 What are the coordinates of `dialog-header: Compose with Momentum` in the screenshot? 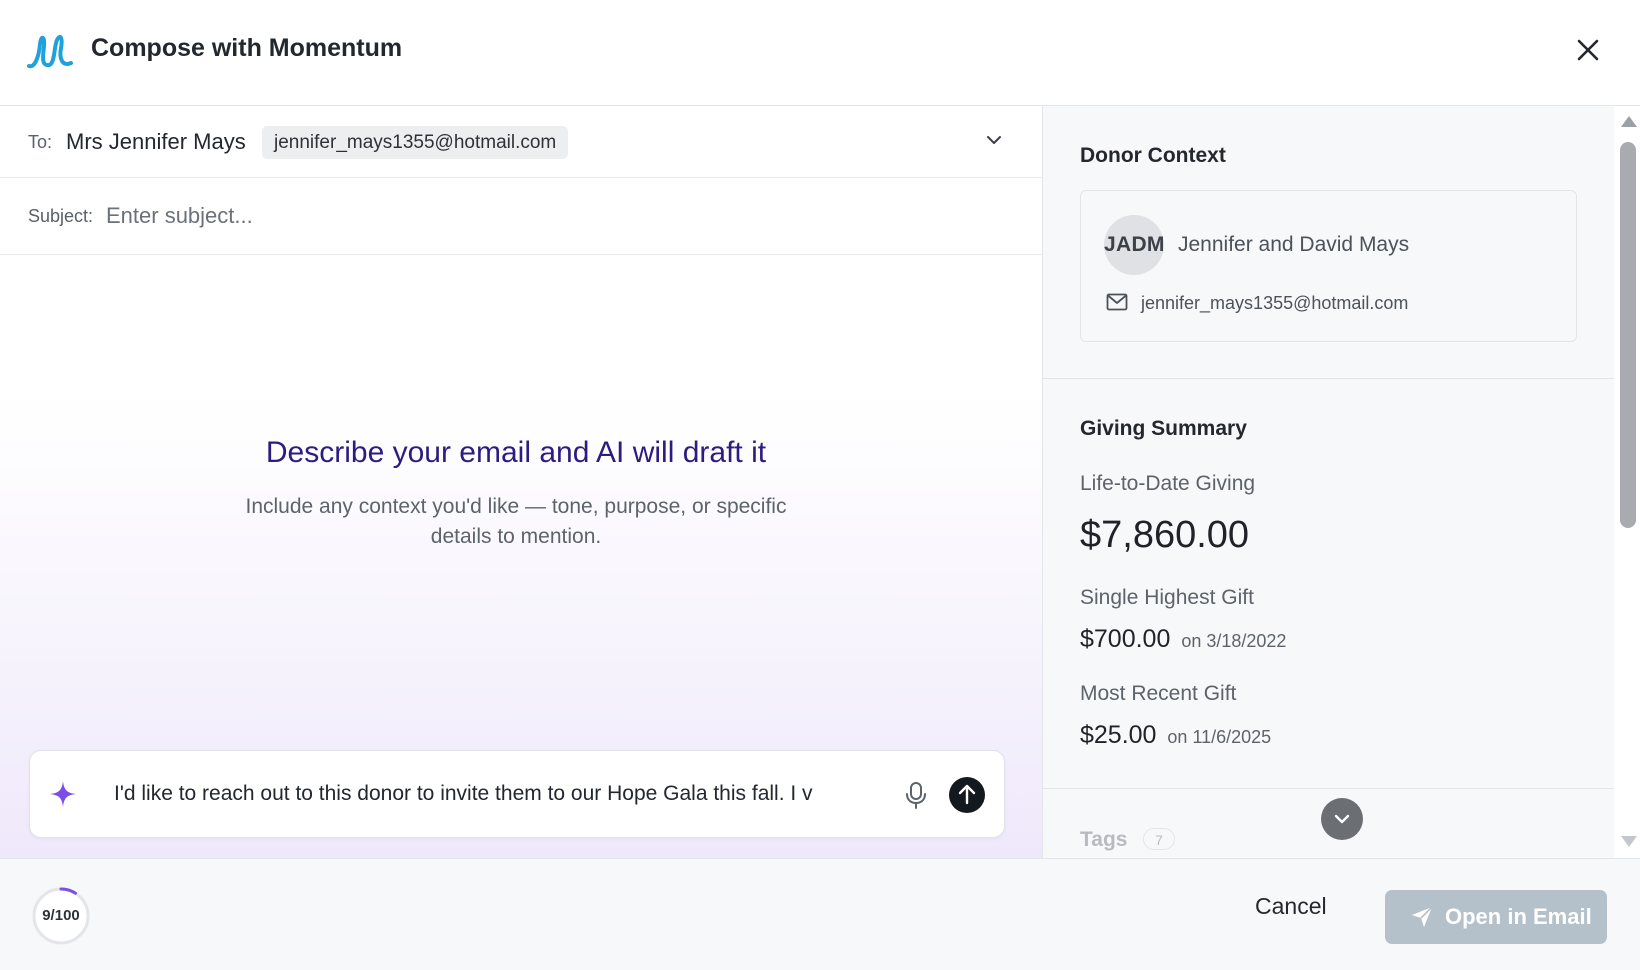 It's located at (820, 53).